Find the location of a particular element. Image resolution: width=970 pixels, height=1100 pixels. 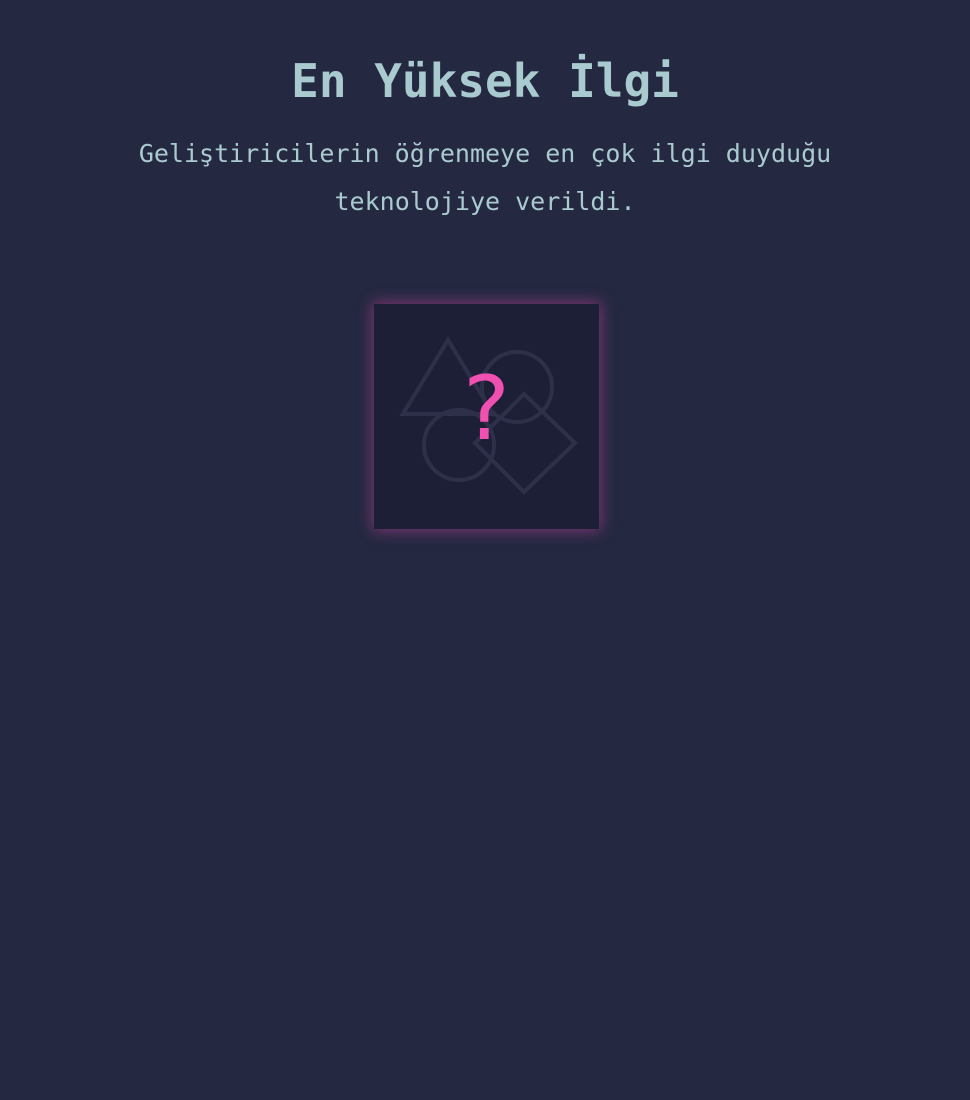

unknown-winner-placeholder: ? is located at coordinates (486, 416).